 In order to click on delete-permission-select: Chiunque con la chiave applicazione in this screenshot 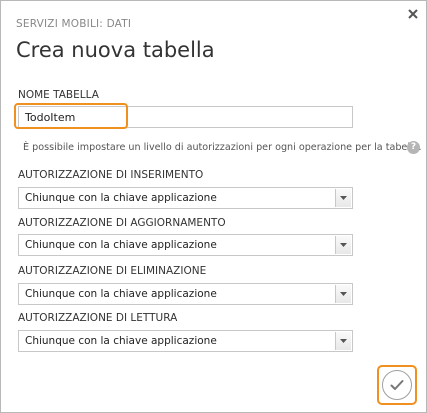, I will do `click(185, 294)`.